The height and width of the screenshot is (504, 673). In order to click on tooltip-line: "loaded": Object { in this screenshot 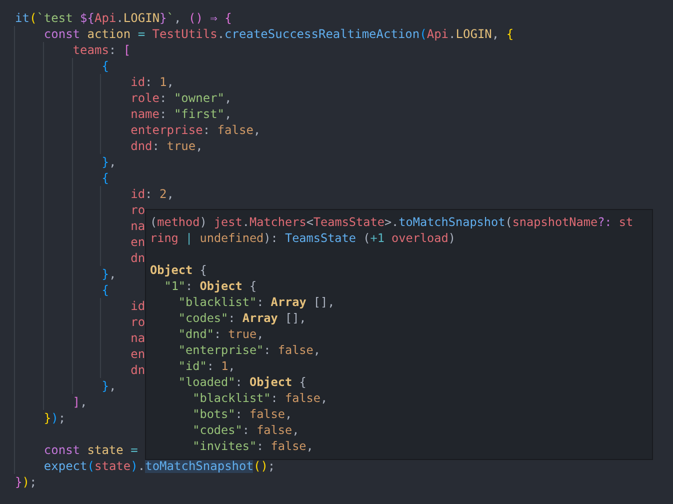, I will do `click(242, 382)`.